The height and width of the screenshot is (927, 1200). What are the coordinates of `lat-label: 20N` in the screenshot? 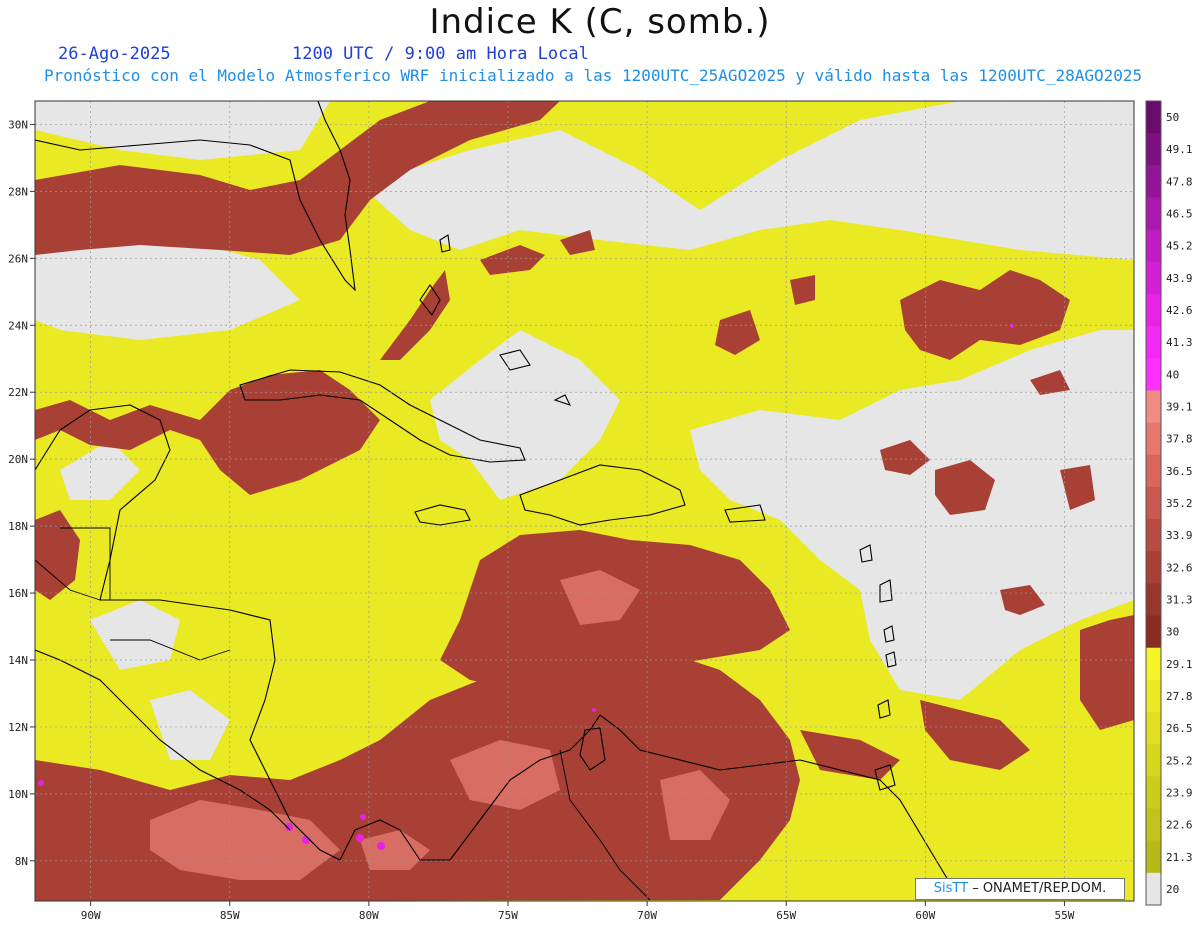 It's located at (18, 459).